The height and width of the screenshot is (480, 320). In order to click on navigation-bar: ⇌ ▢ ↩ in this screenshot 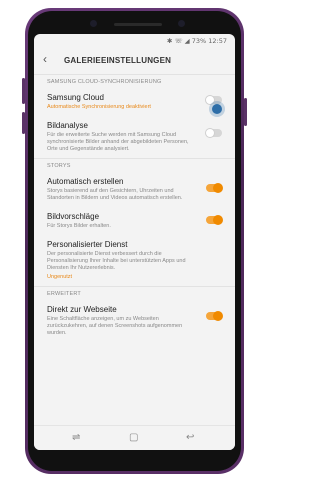, I will do `click(134, 437)`.